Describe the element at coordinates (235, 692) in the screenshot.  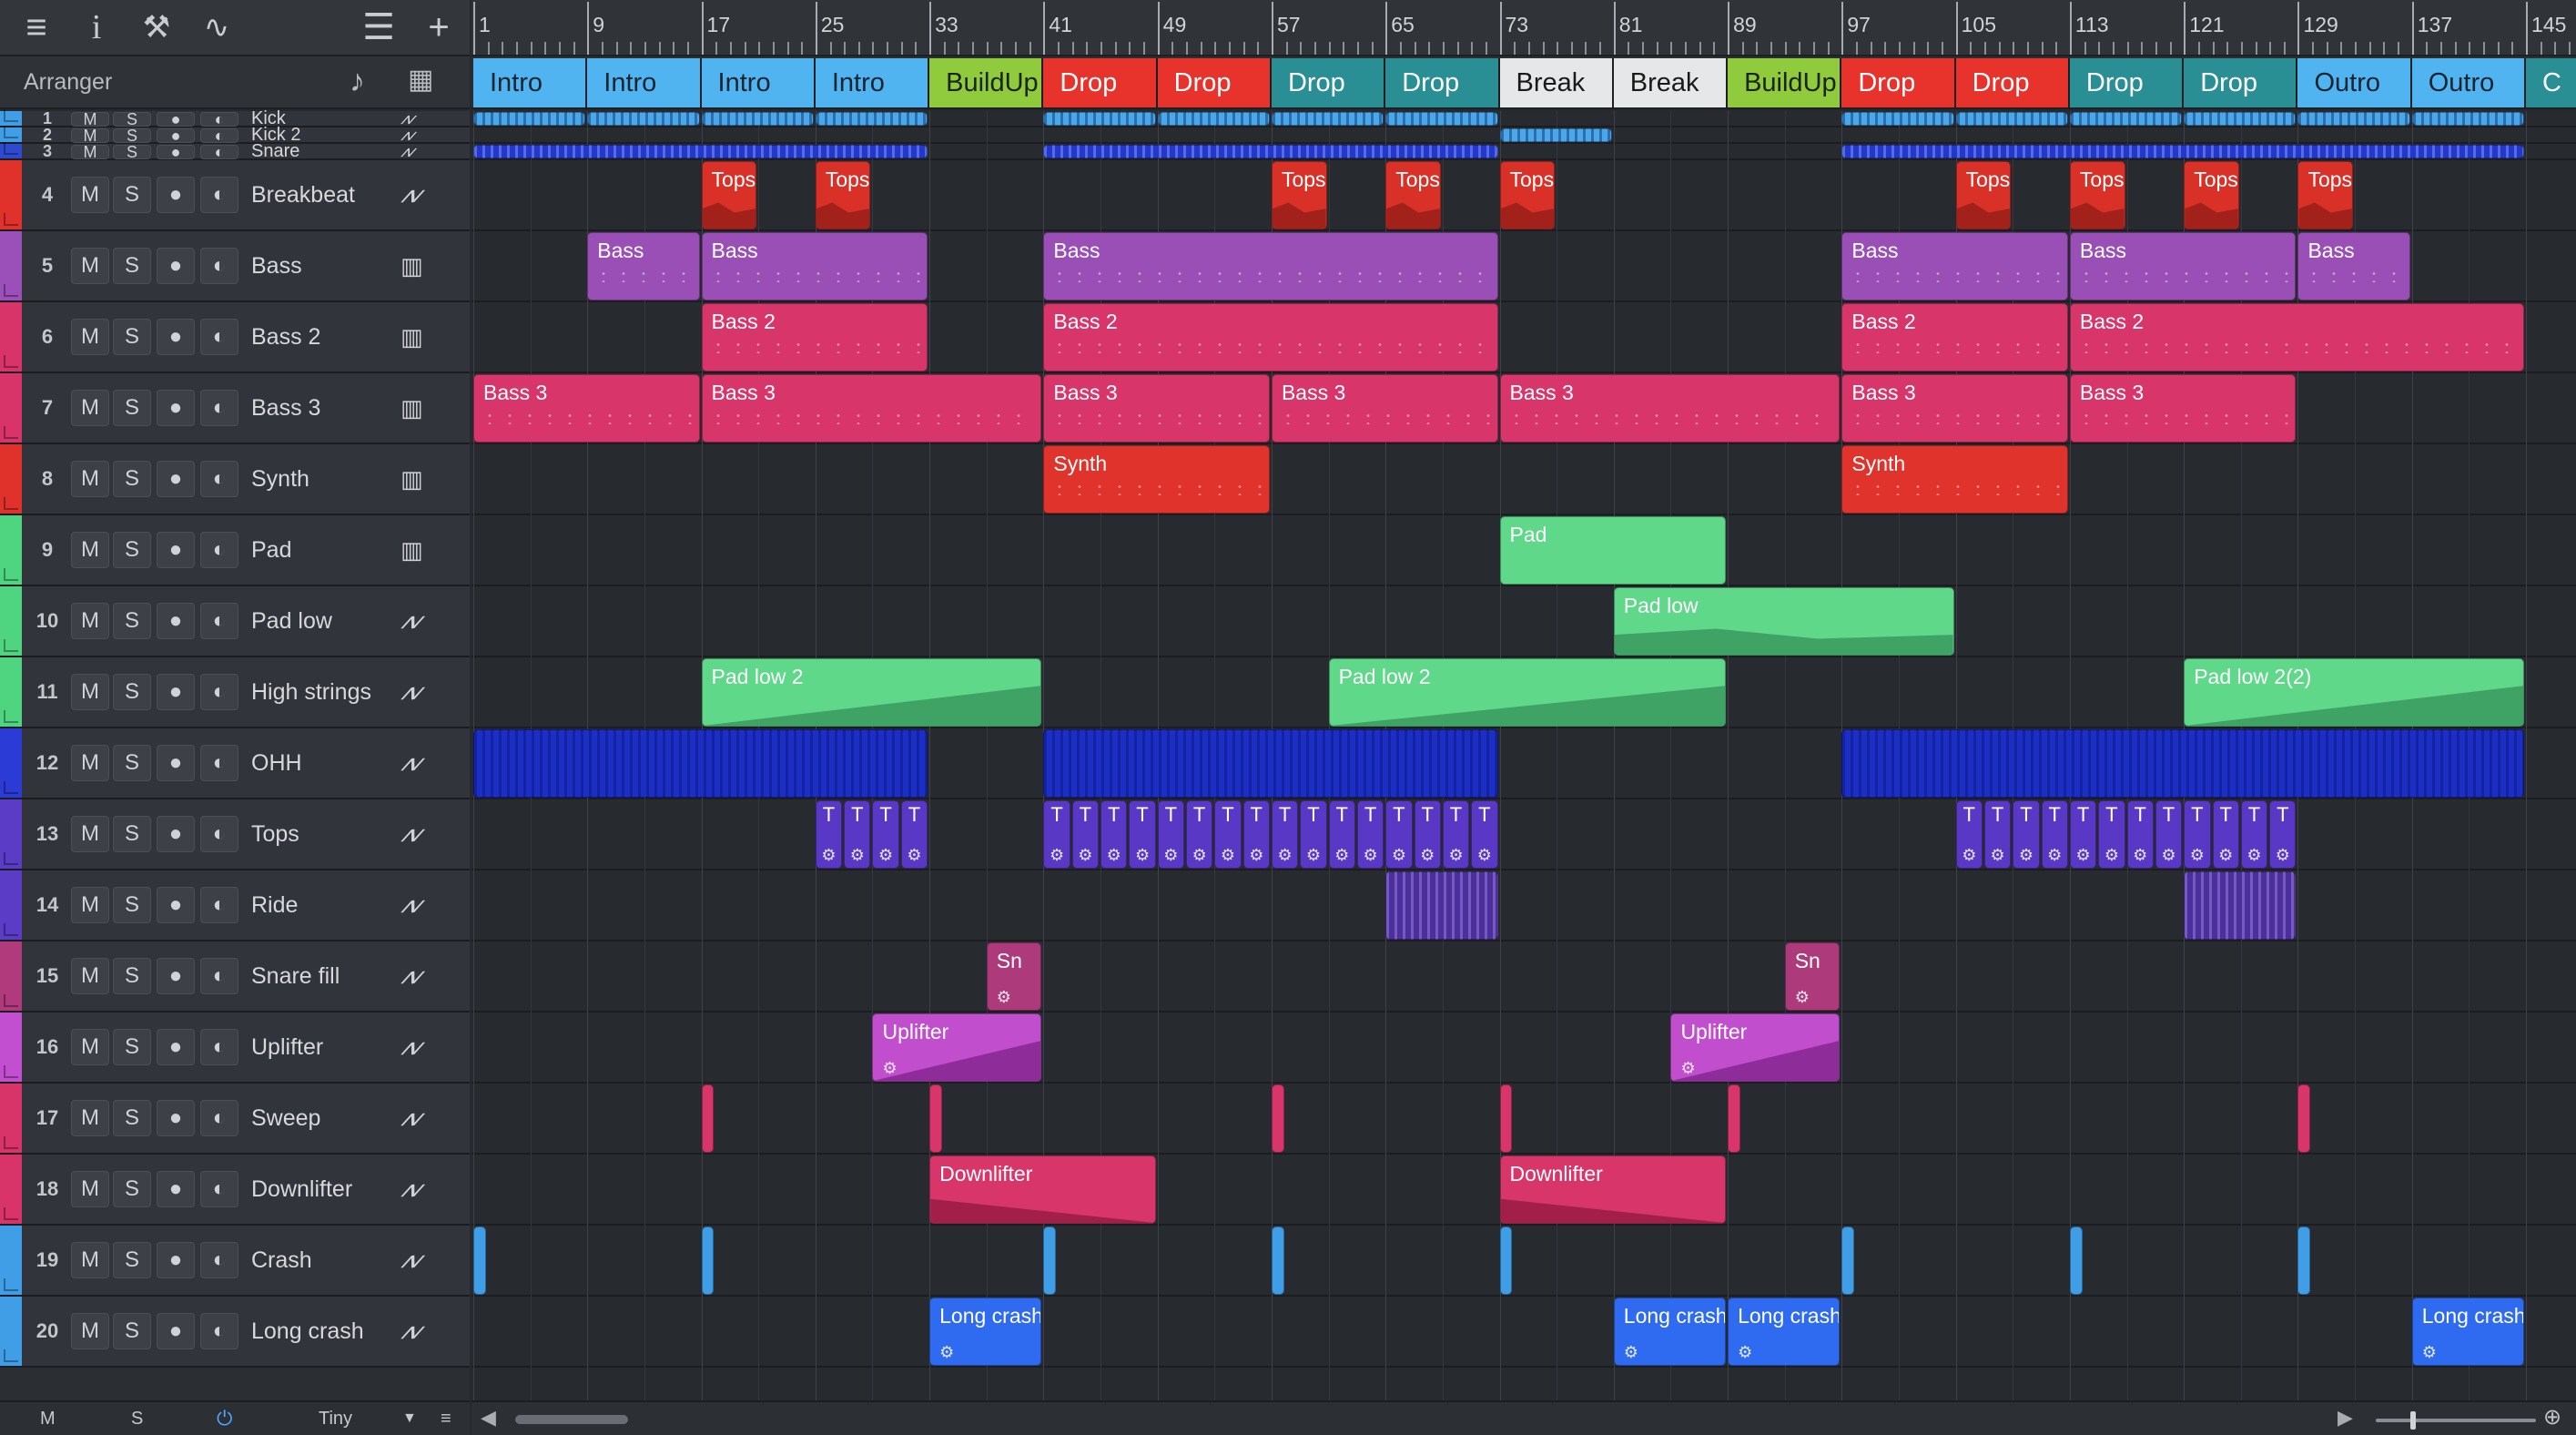
I see `track-header: 11 M S ● ◐ High strings ⩘⩗` at that location.